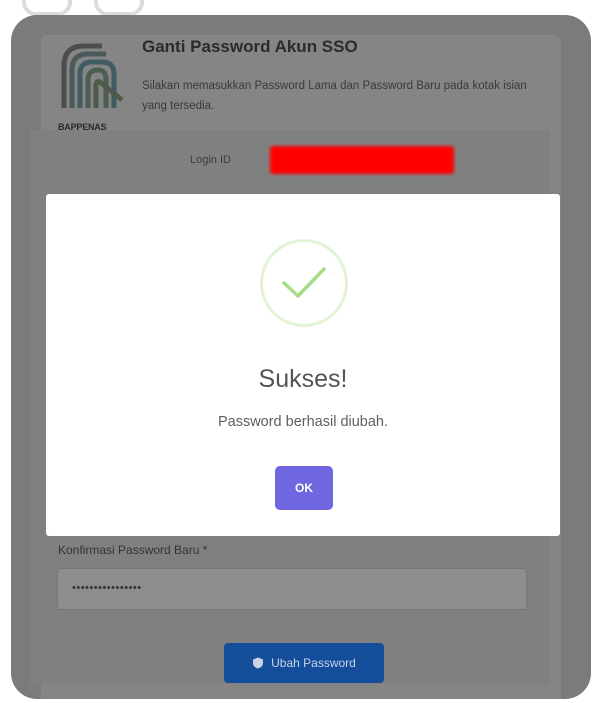  What do you see at coordinates (292, 589) in the screenshot?
I see `confirm-password-field: ••••••••••••••••` at bounding box center [292, 589].